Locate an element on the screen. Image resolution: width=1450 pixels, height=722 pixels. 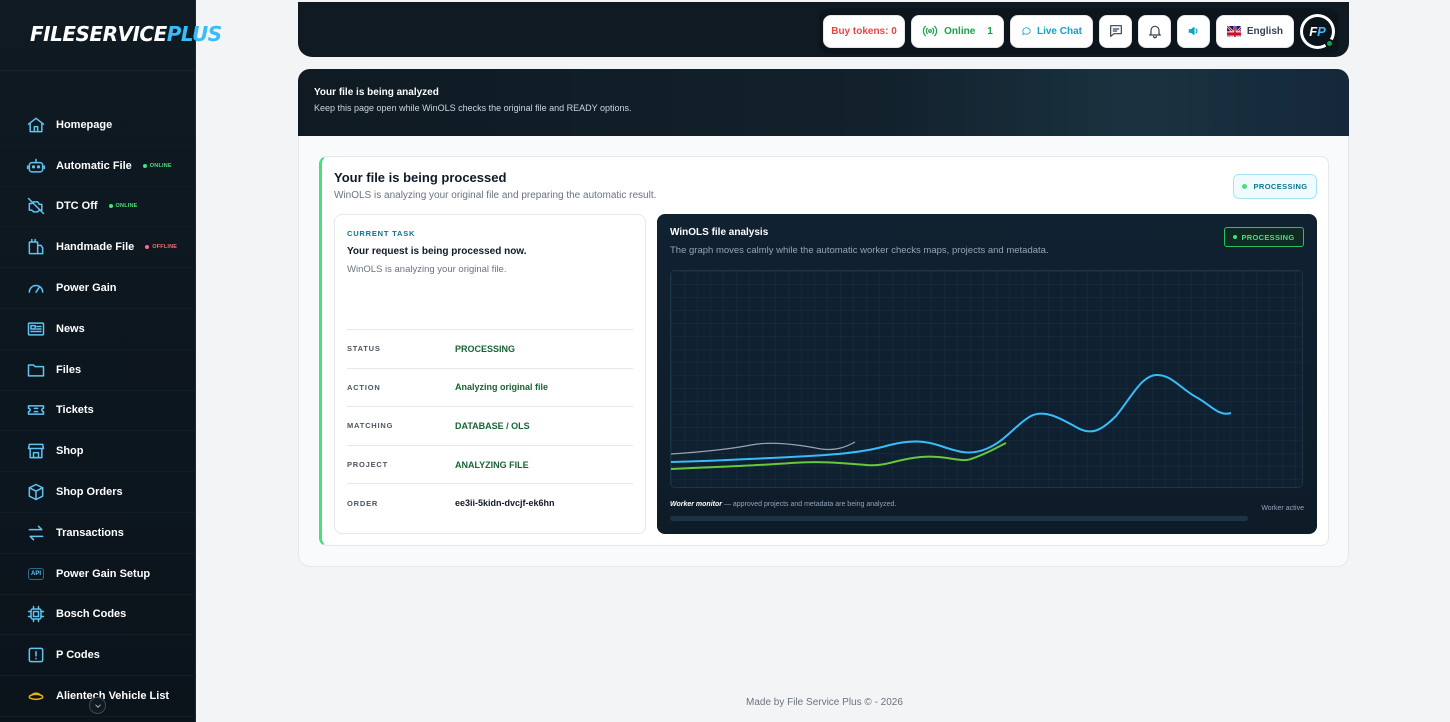
transfer-icon is located at coordinates (36, 533).